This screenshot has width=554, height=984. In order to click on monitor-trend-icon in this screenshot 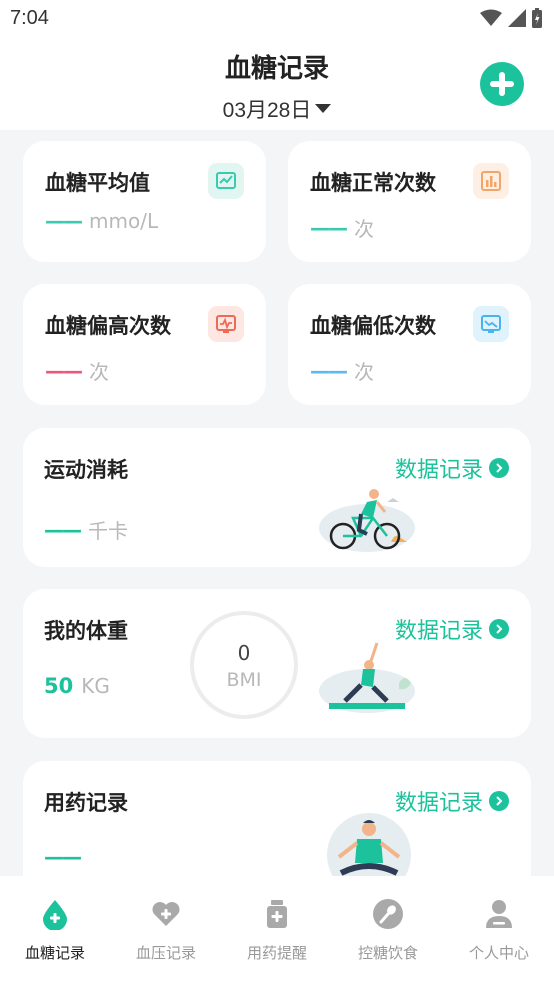, I will do `click(491, 324)`.